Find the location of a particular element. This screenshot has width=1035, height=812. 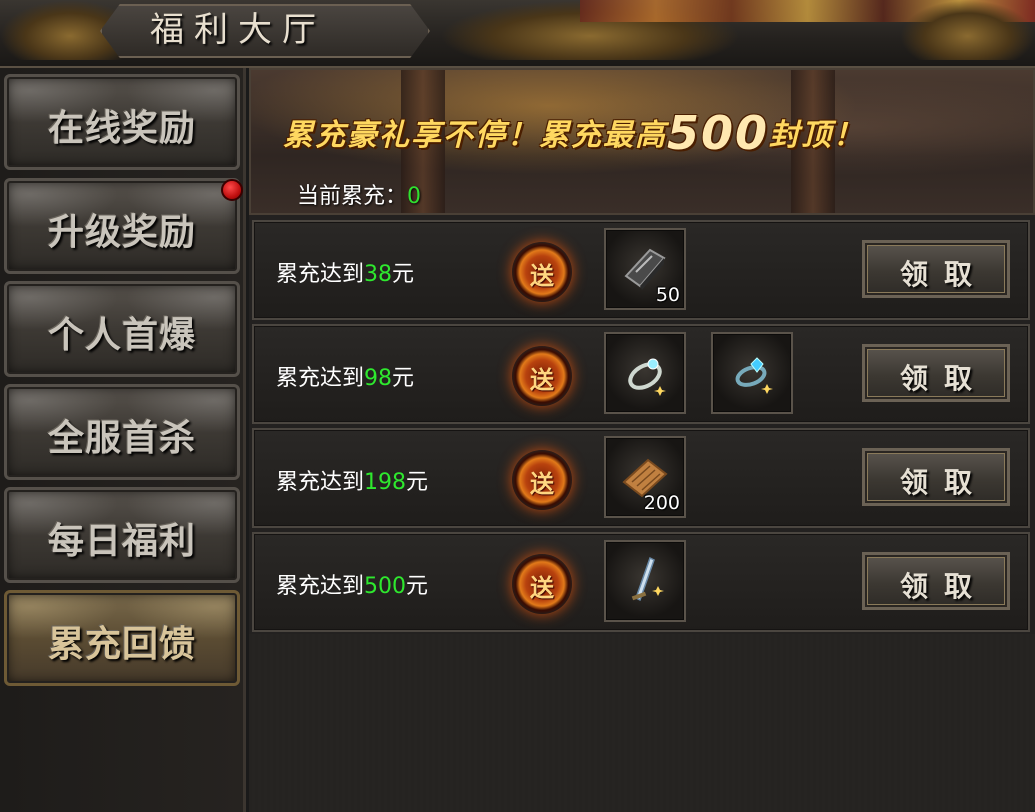

sidebar-item-server-first-kill: 全服首杀 is located at coordinates (122, 432).